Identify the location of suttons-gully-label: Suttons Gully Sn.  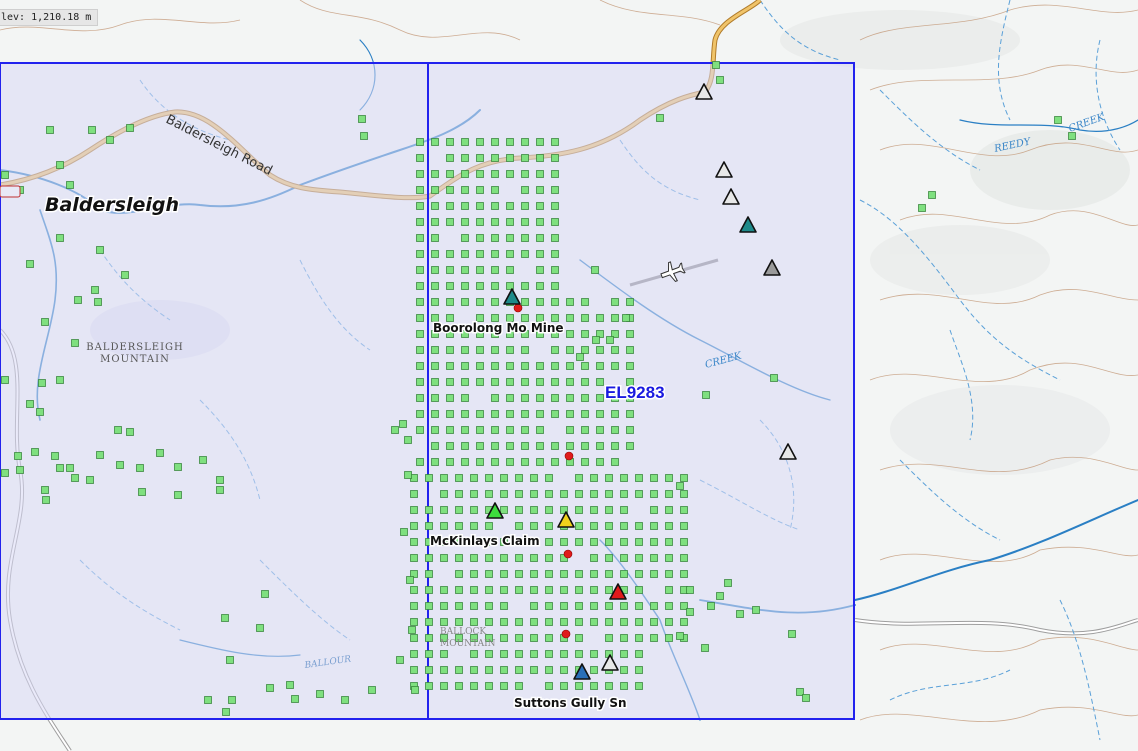
(570, 703).